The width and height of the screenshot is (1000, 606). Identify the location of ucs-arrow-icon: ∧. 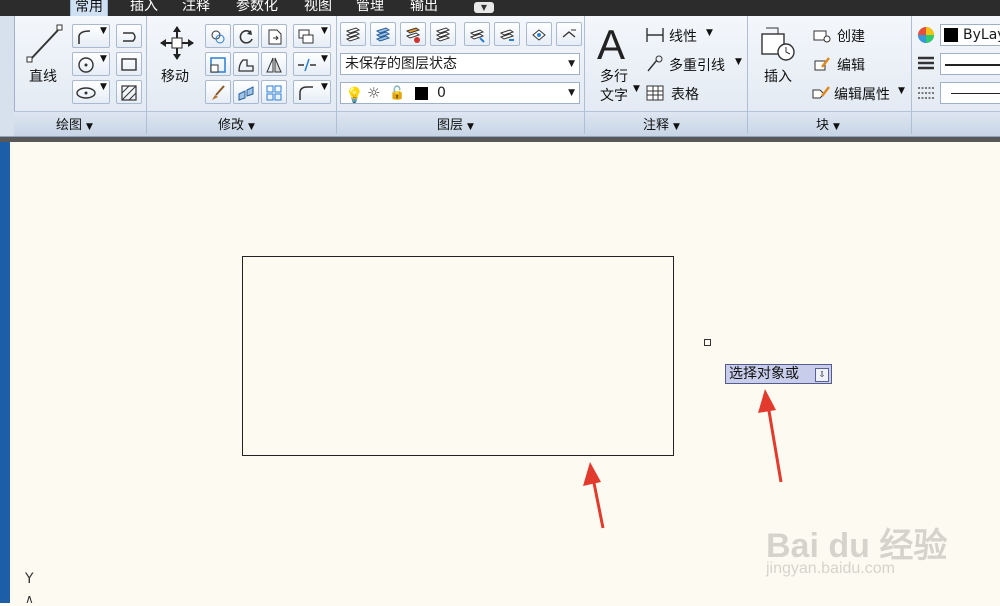
(29, 599).